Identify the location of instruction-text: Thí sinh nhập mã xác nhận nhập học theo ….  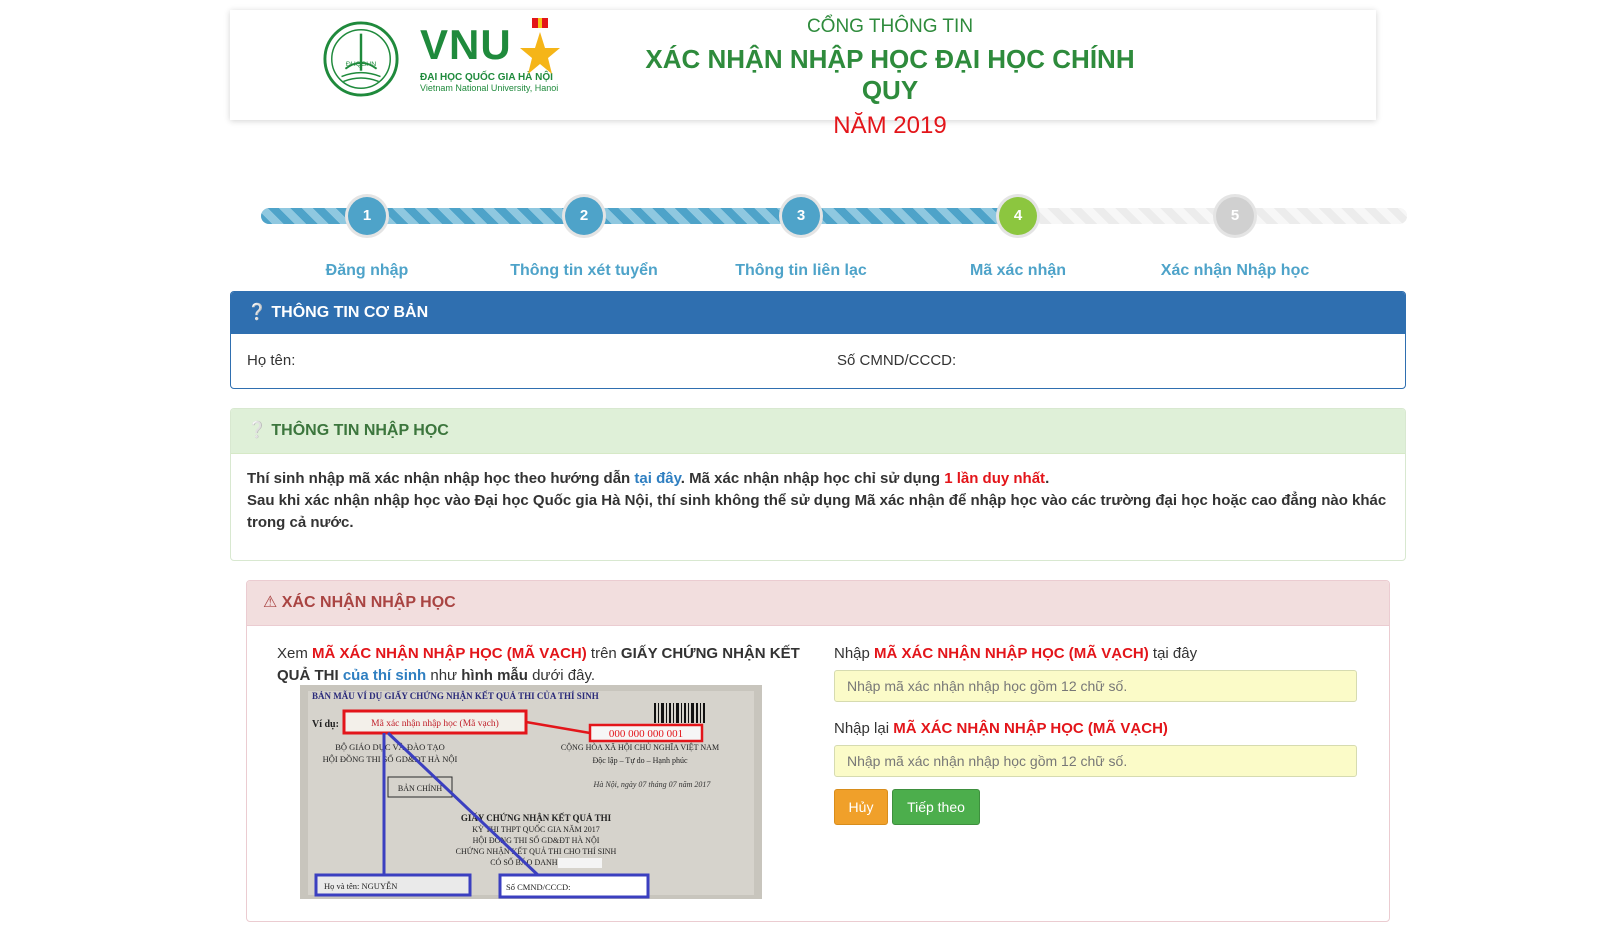
(441, 478).